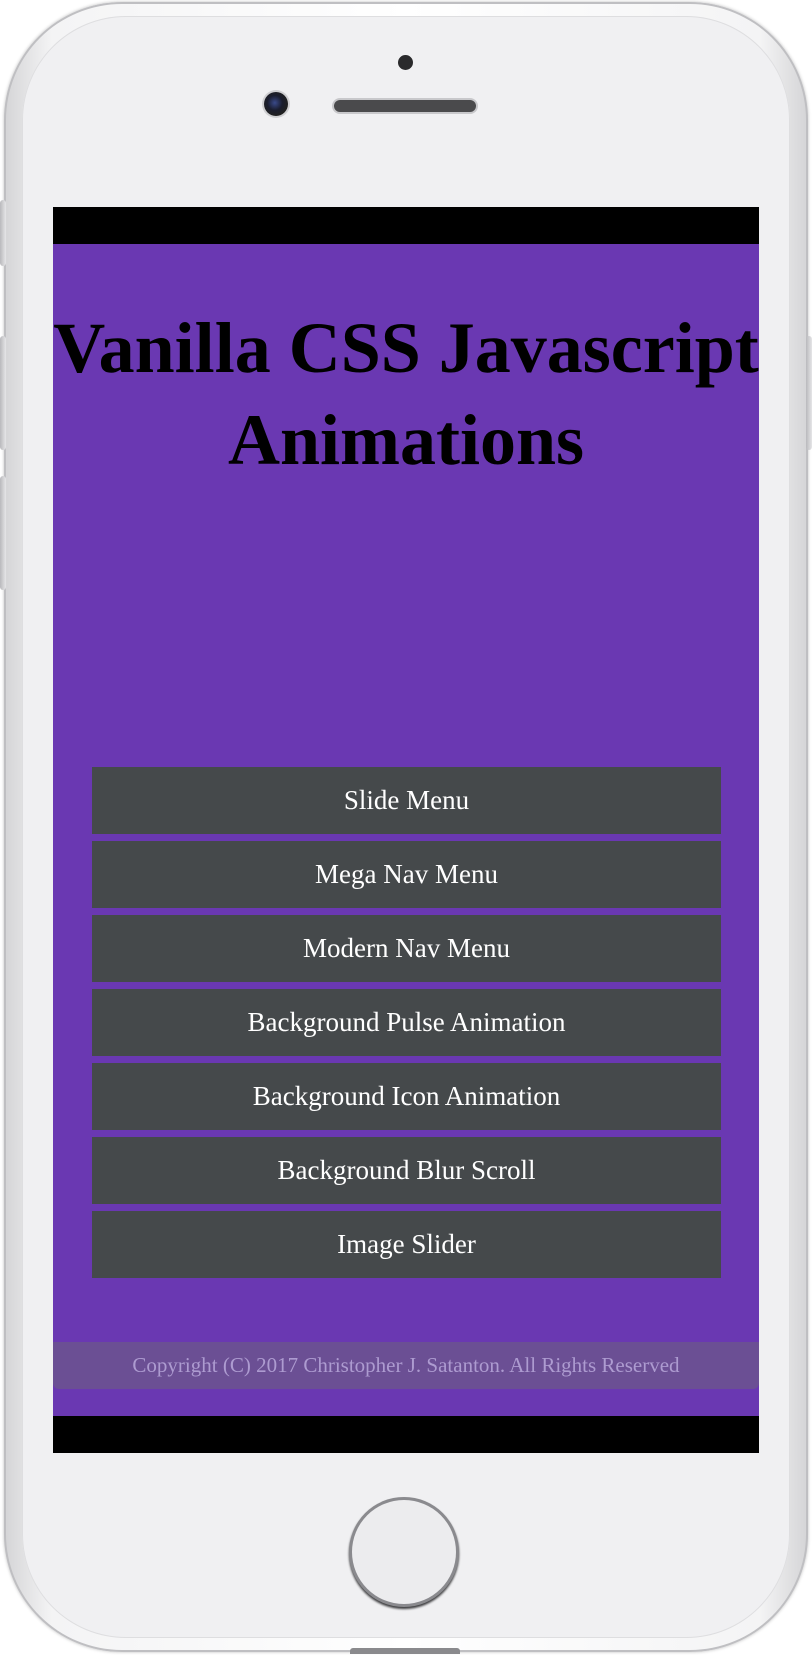 This screenshot has width=812, height=1655. Describe the element at coordinates (3, 233) in the screenshot. I see `mute-switch` at that location.